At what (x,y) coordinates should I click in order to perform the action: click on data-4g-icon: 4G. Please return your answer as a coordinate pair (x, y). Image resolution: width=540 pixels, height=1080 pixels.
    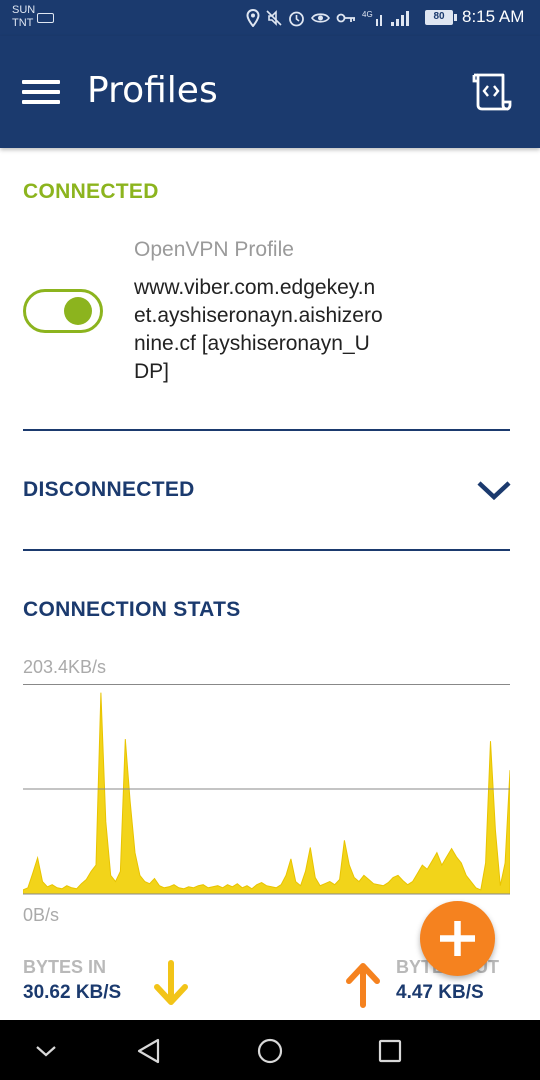
    Looking at the image, I should click on (372, 18).